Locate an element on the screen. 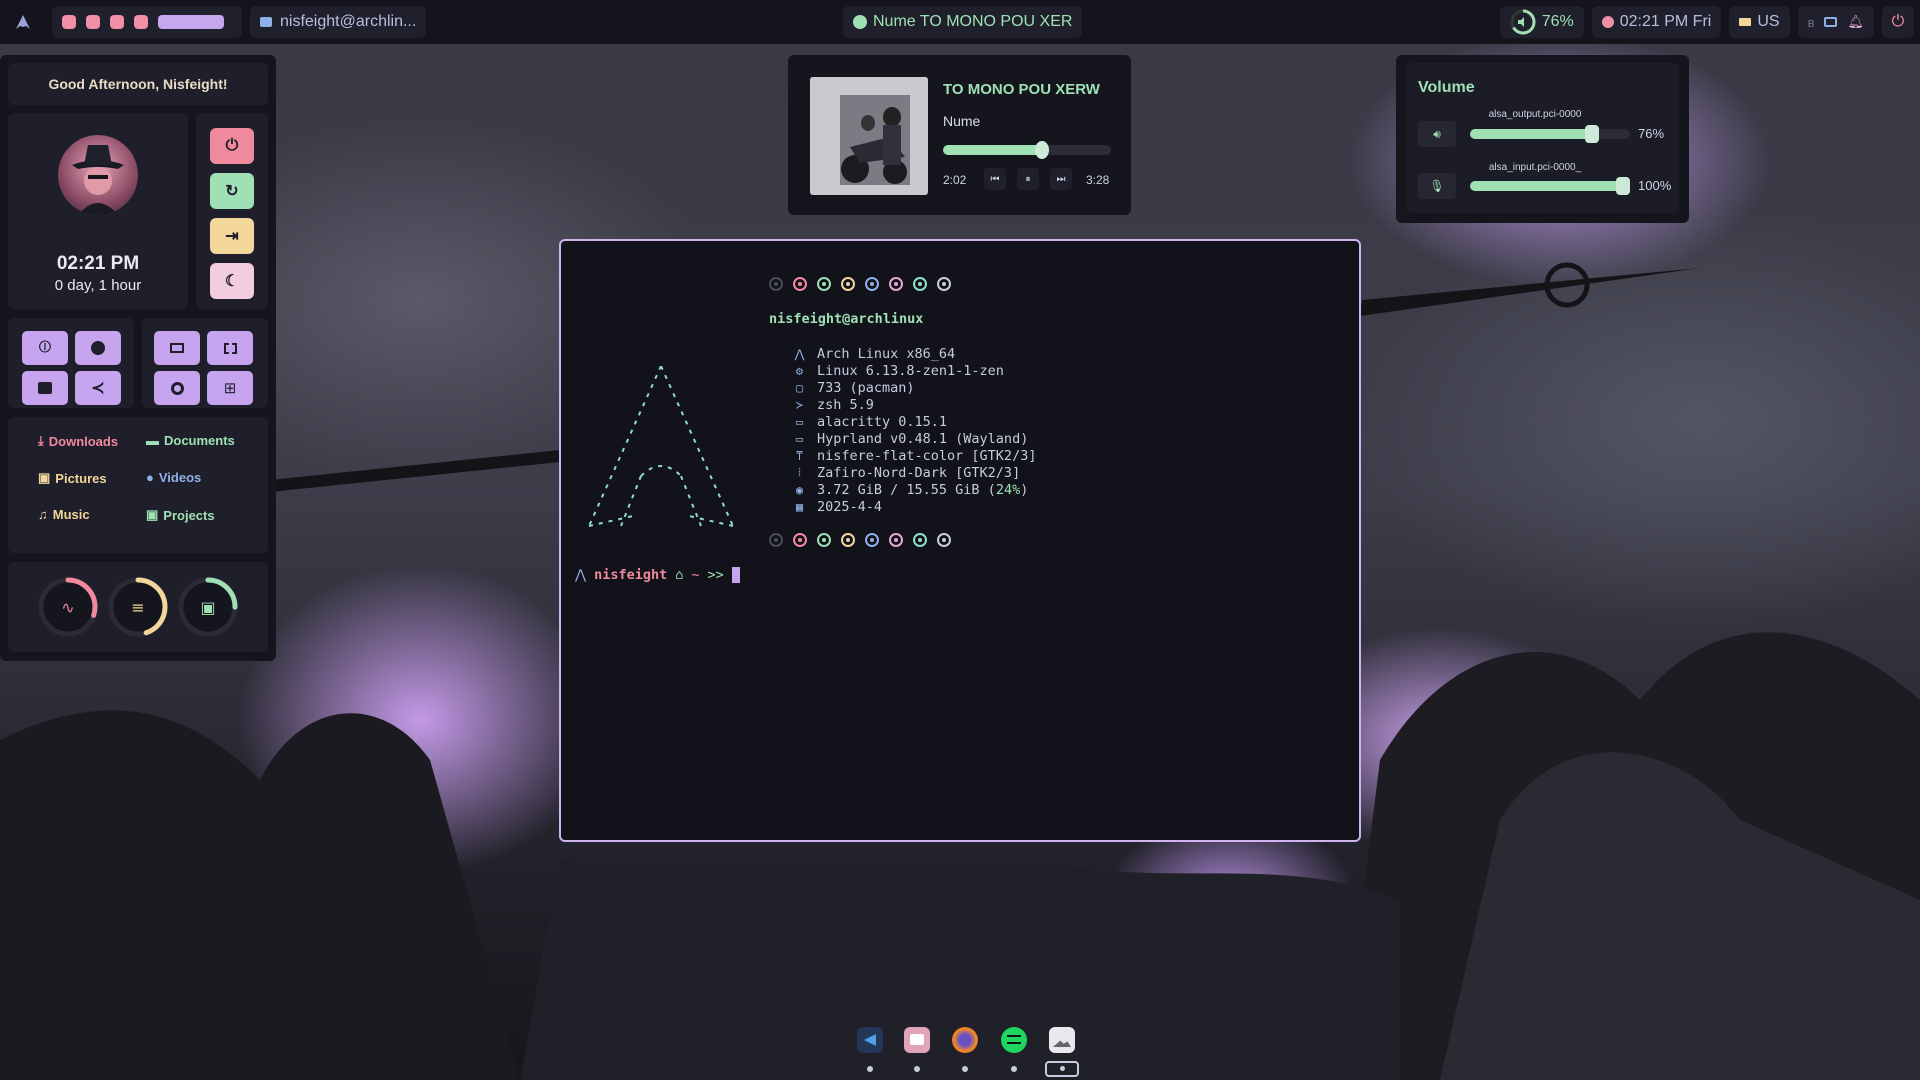 Image resolution: width=1920 pixels, height=1080 pixels. logout-button: ⇥ is located at coordinates (232, 236).